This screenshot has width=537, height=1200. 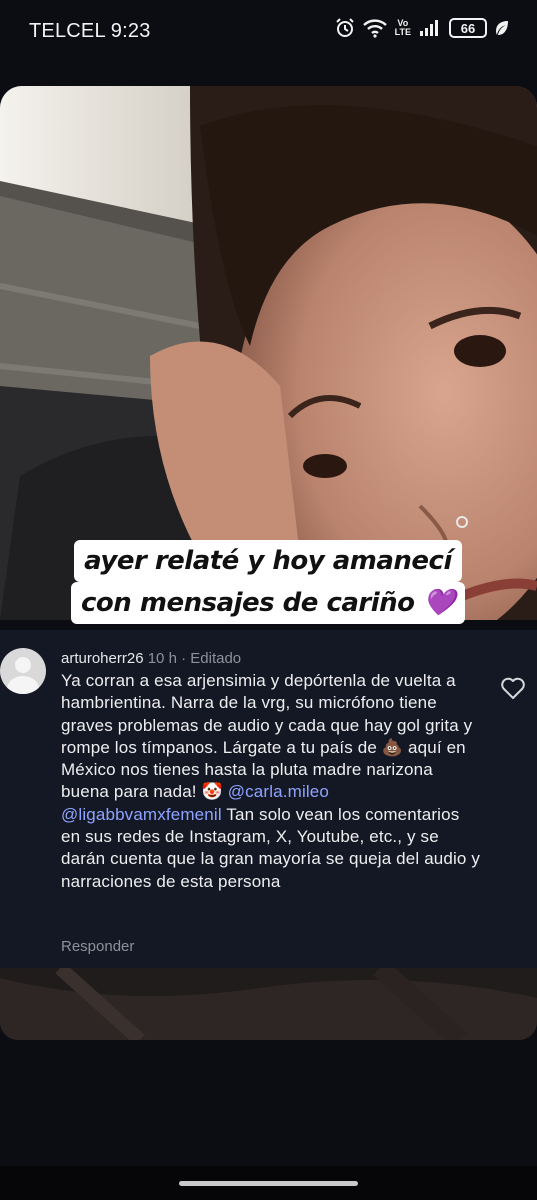 I want to click on mention-carla: @carla.mileo, so click(x=278, y=791).